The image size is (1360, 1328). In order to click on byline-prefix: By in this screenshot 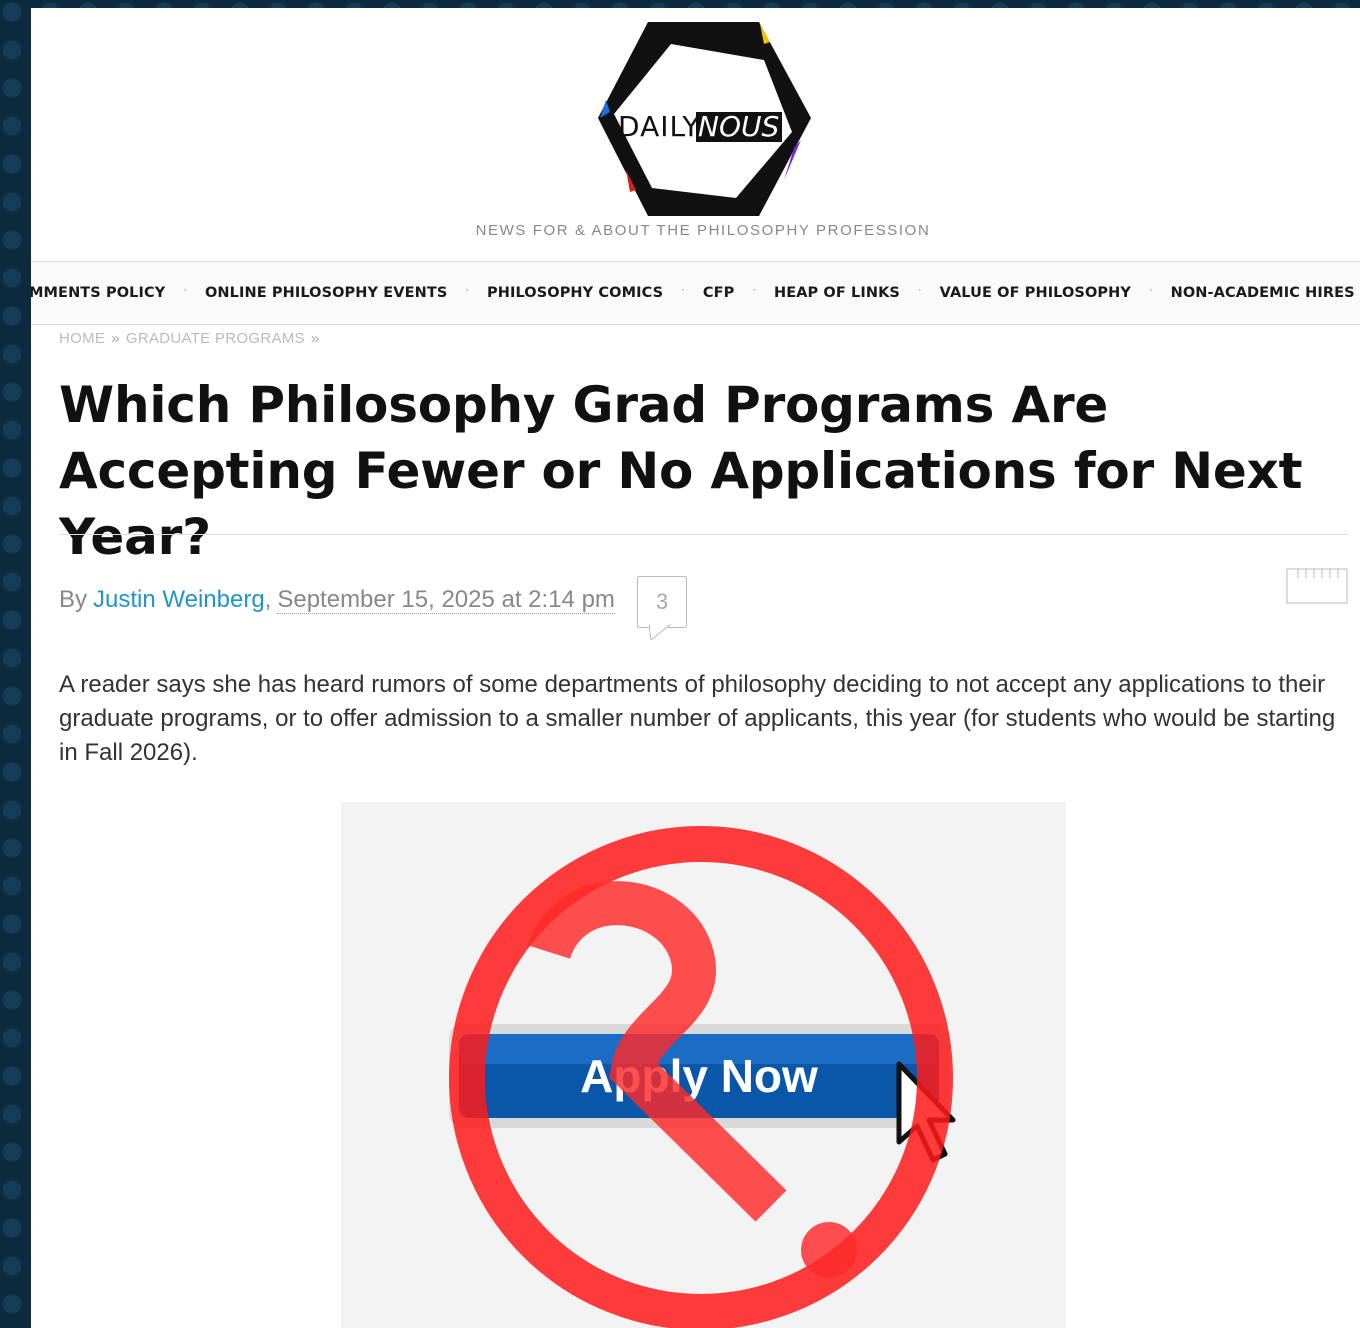, I will do `click(73, 599)`.